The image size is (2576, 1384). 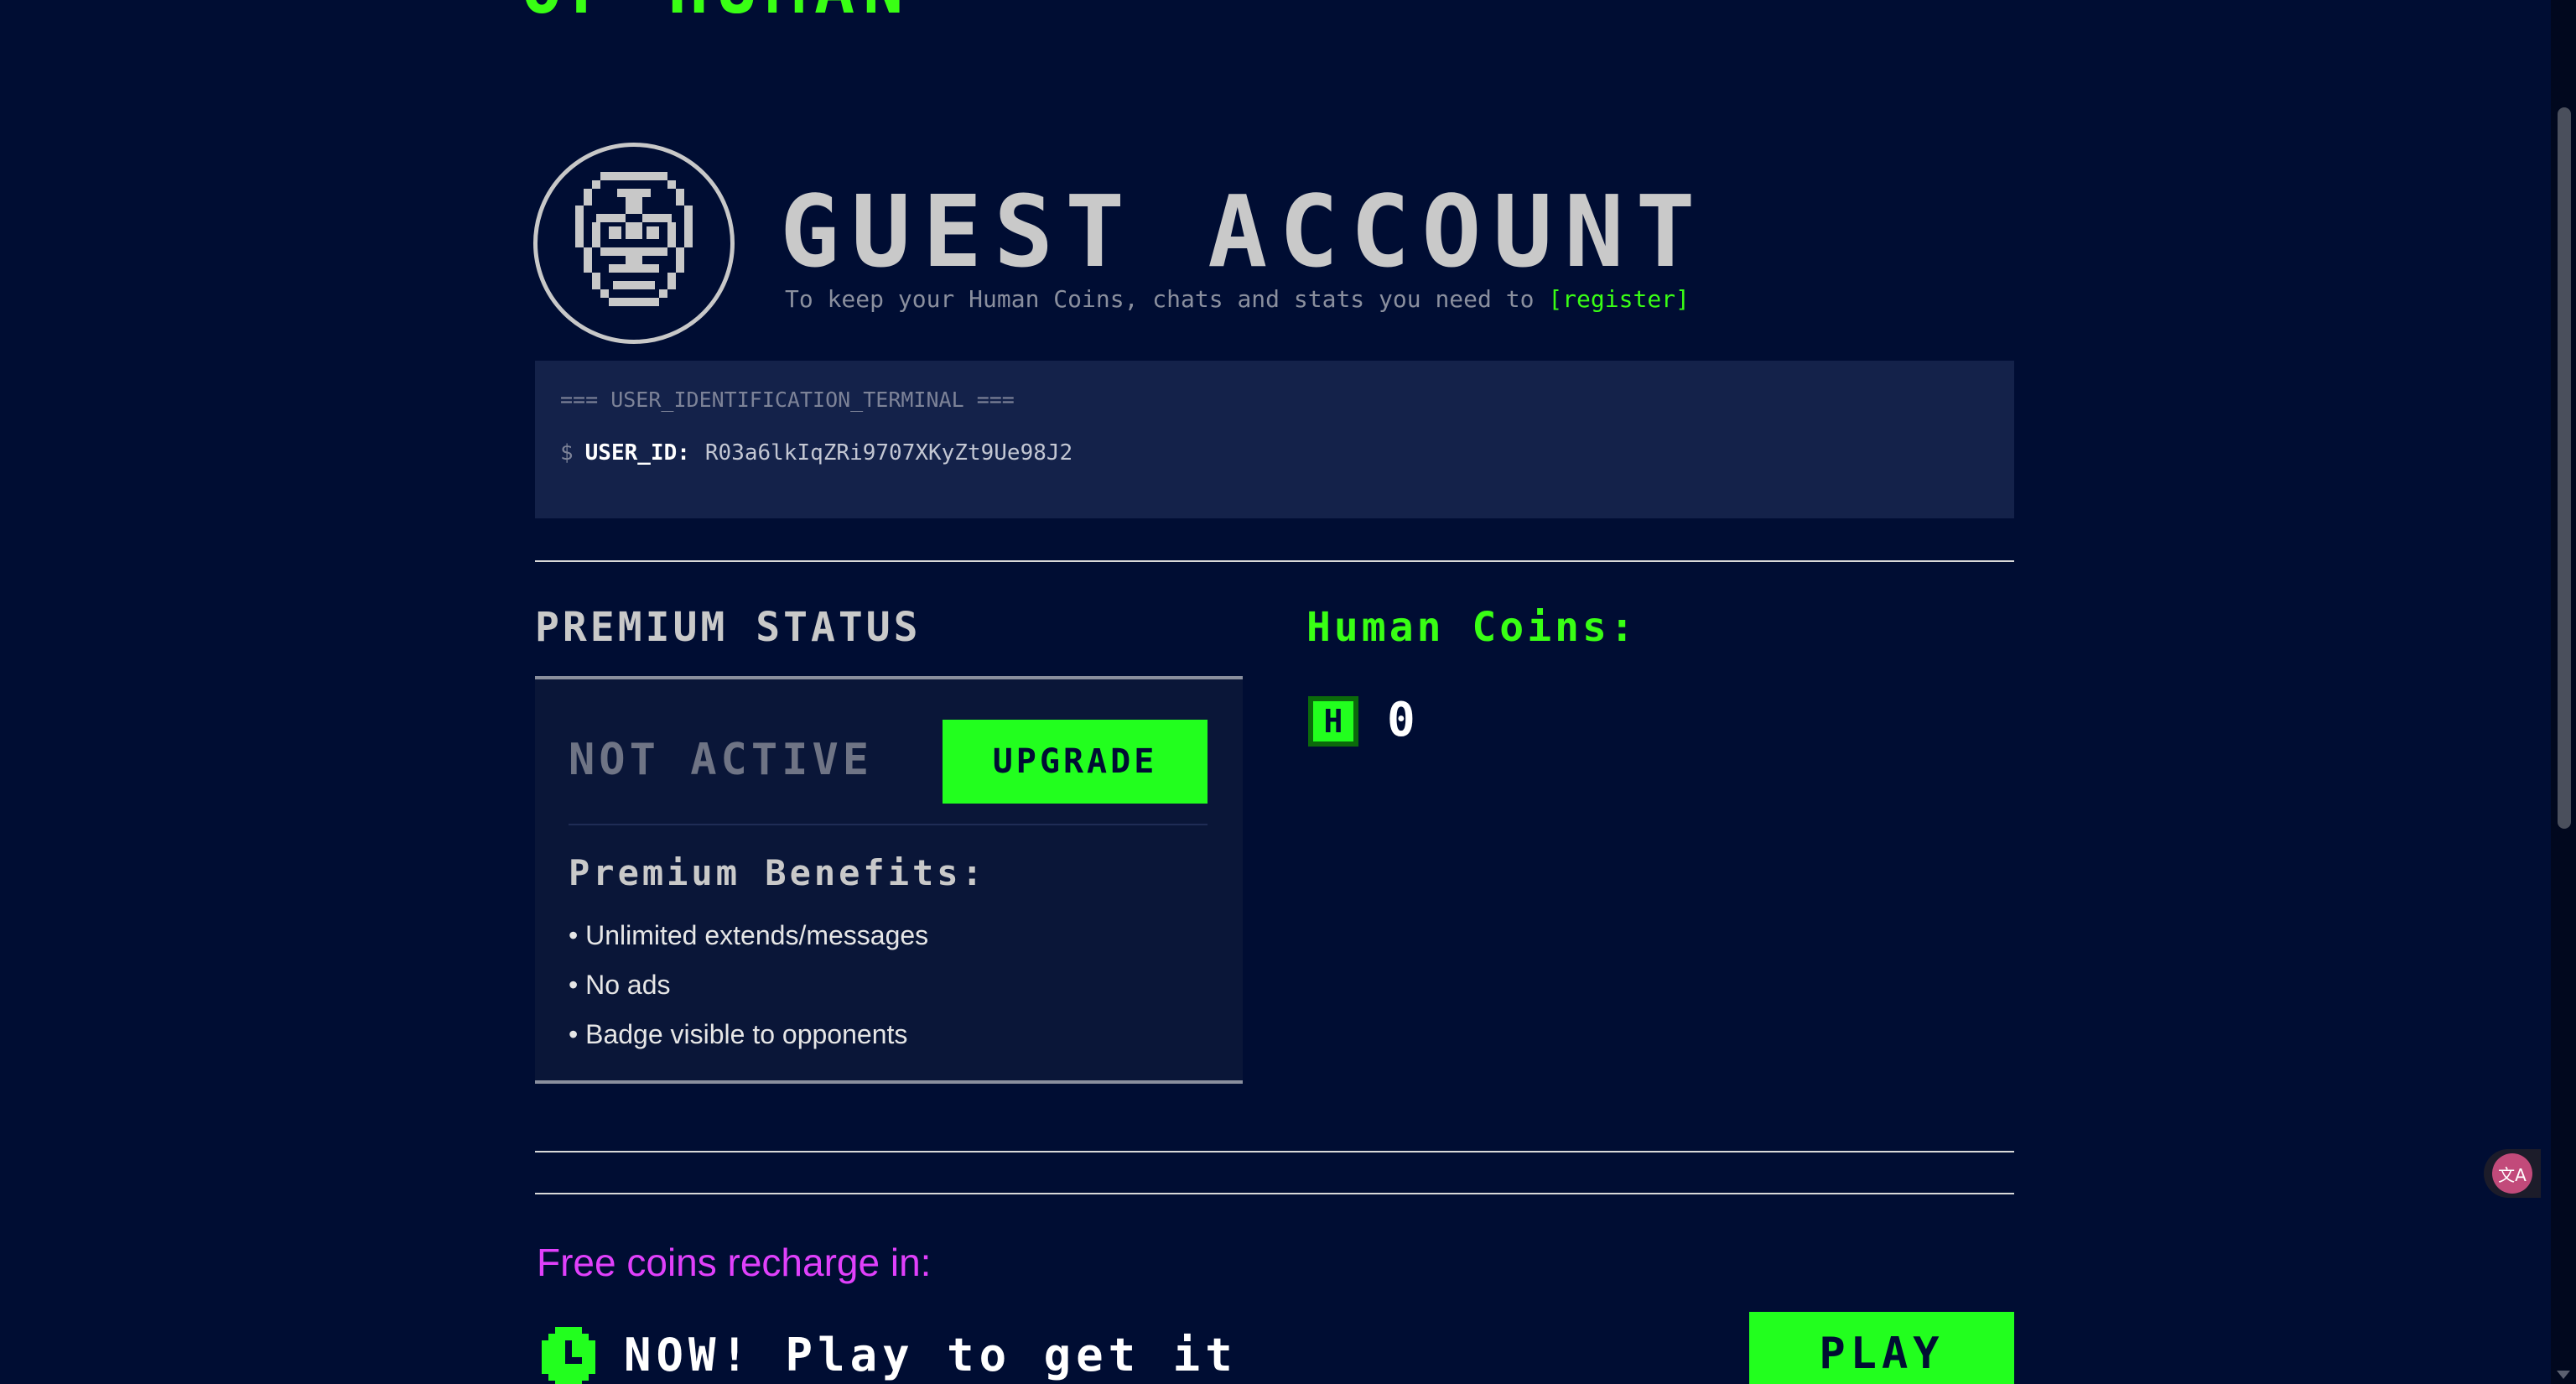 I want to click on recharge-label: Free coins recharge in:, so click(x=734, y=1262).